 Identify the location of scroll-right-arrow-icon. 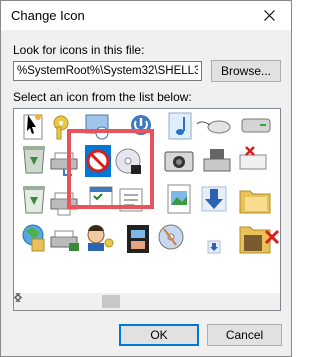
(18, 297).